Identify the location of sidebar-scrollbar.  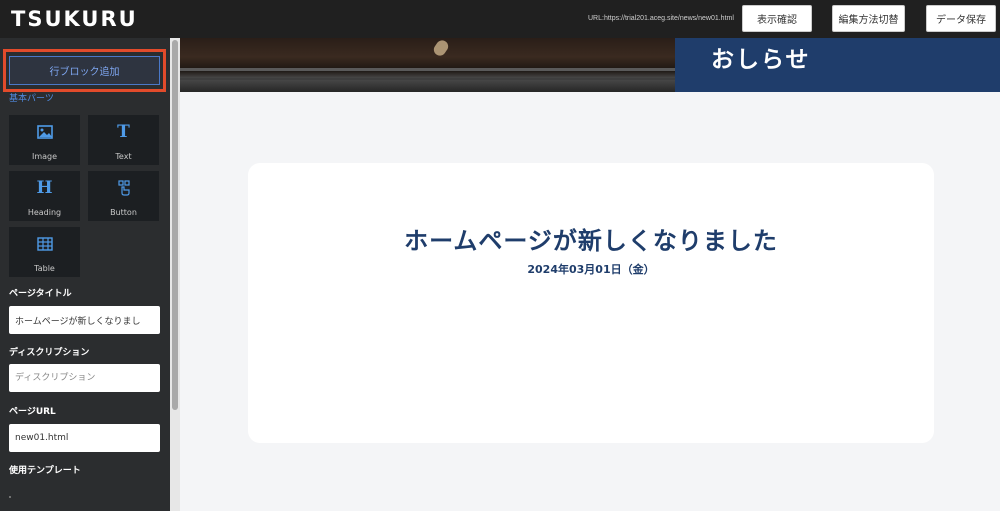
(175, 274).